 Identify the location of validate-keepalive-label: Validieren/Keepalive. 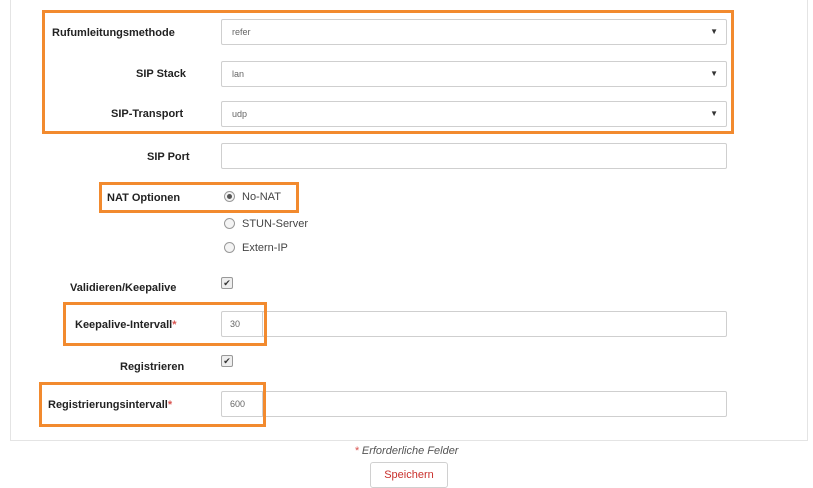
(123, 288).